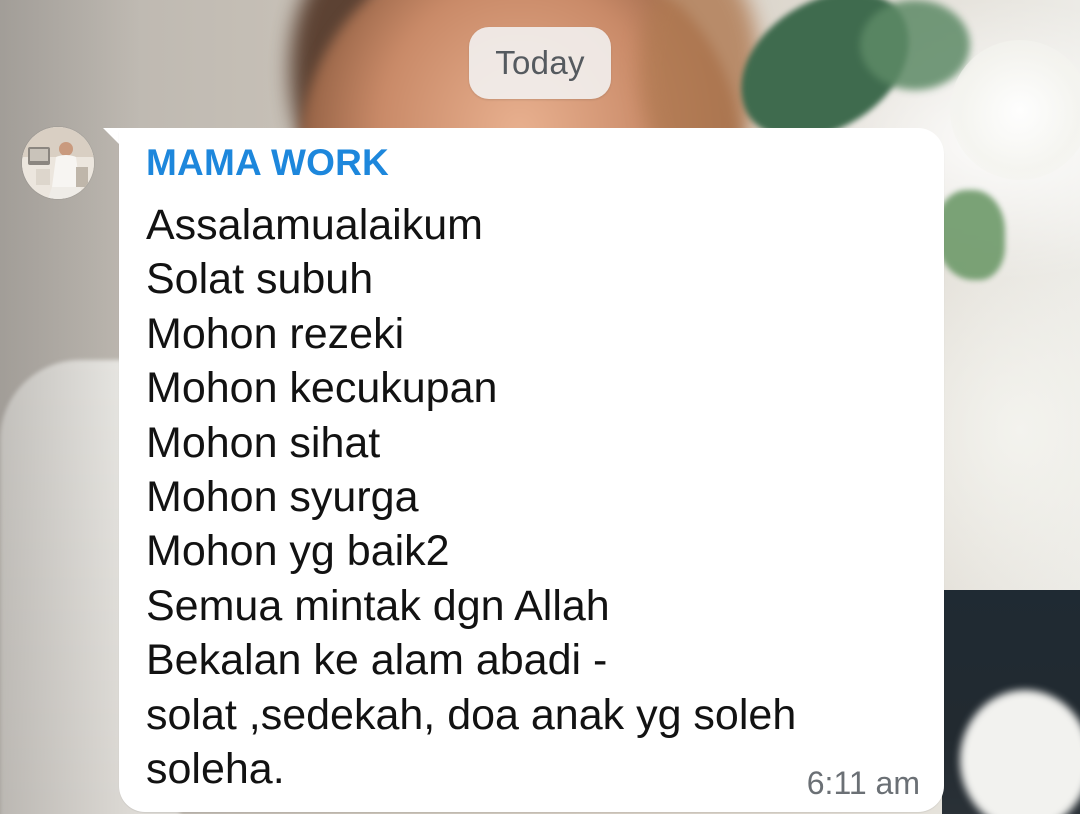 The image size is (1080, 814). I want to click on wallpaper-flower, so click(1015, 110).